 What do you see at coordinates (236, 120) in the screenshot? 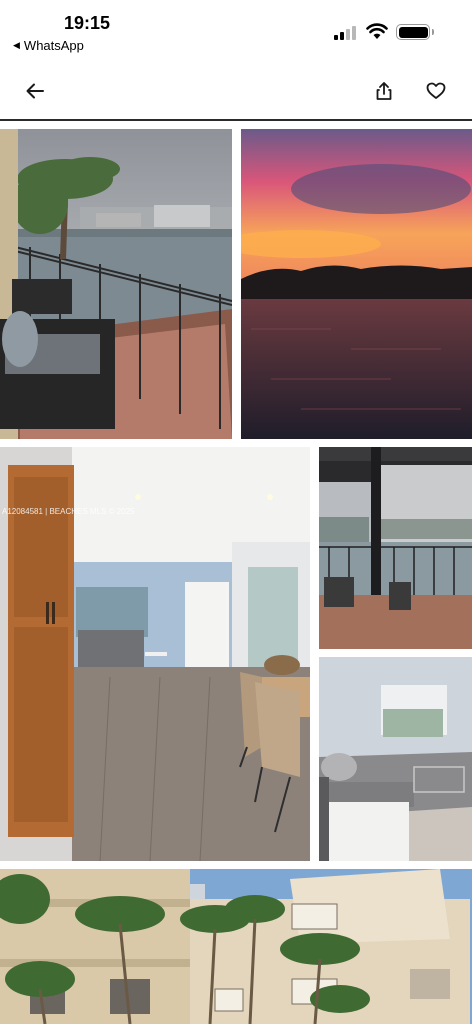
I see `nav-divider` at bounding box center [236, 120].